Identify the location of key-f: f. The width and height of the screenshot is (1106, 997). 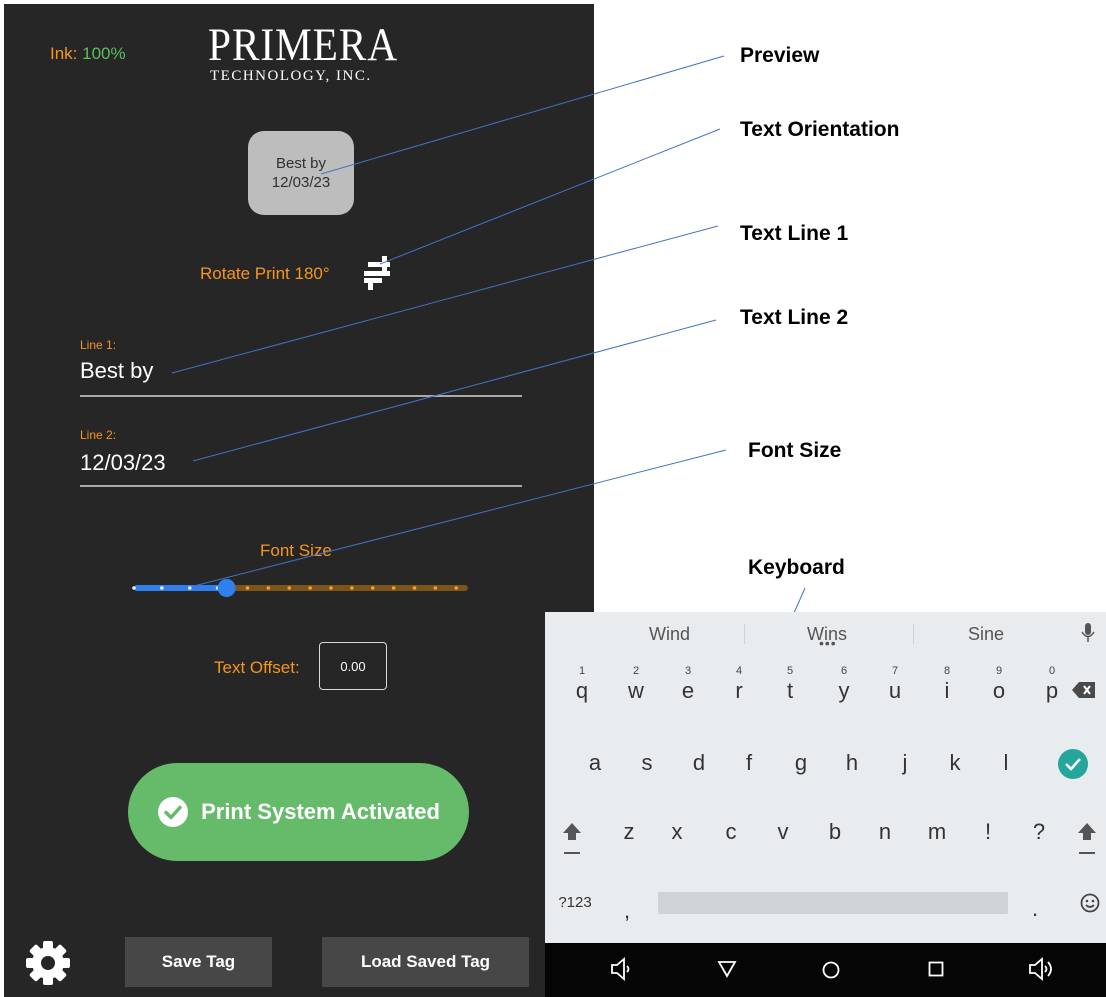
(749, 763).